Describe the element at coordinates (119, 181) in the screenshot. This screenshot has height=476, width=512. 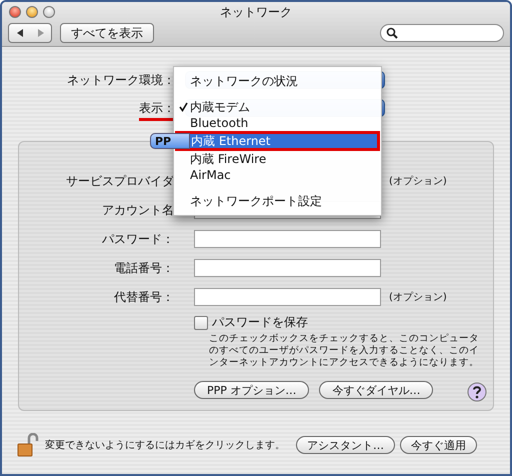
I see `field-label: サービスプロバイダ` at that location.